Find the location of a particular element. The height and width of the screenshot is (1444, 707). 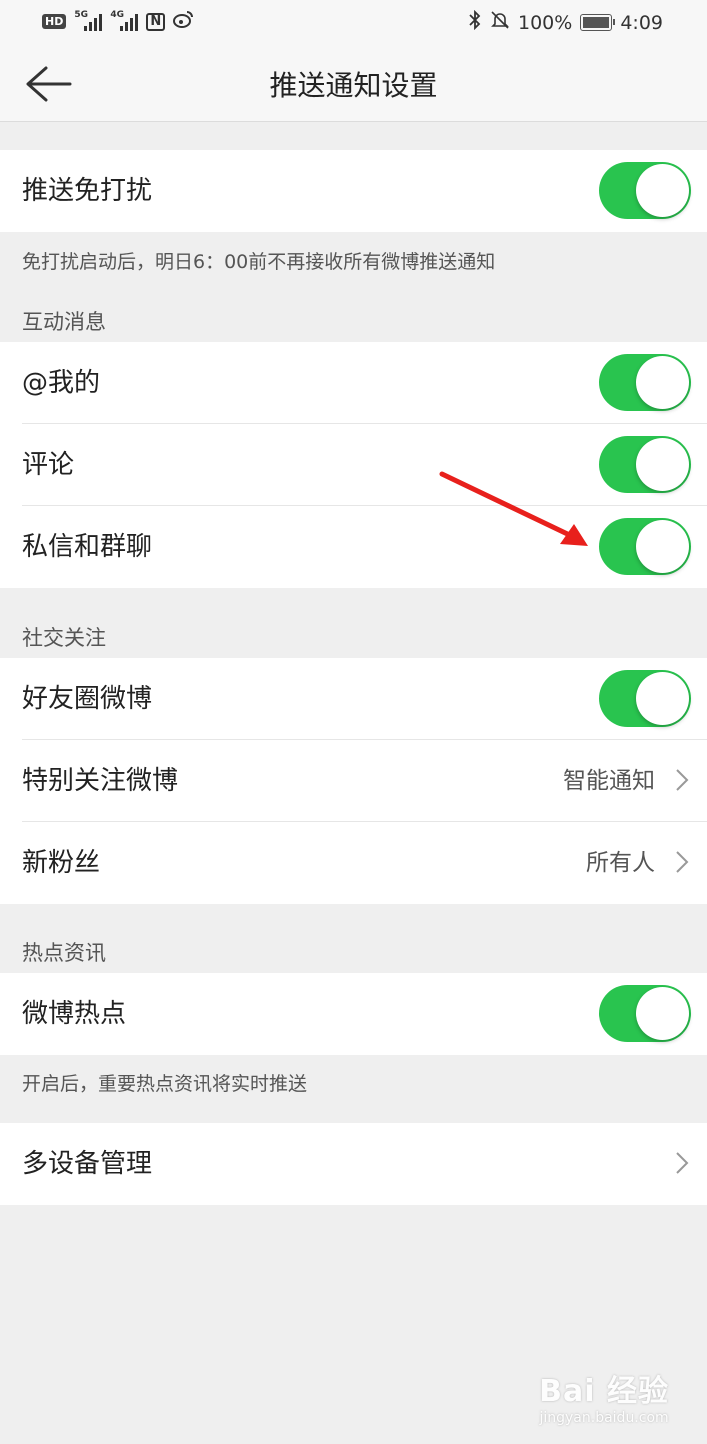

hd-badge: HD is located at coordinates (54, 21).